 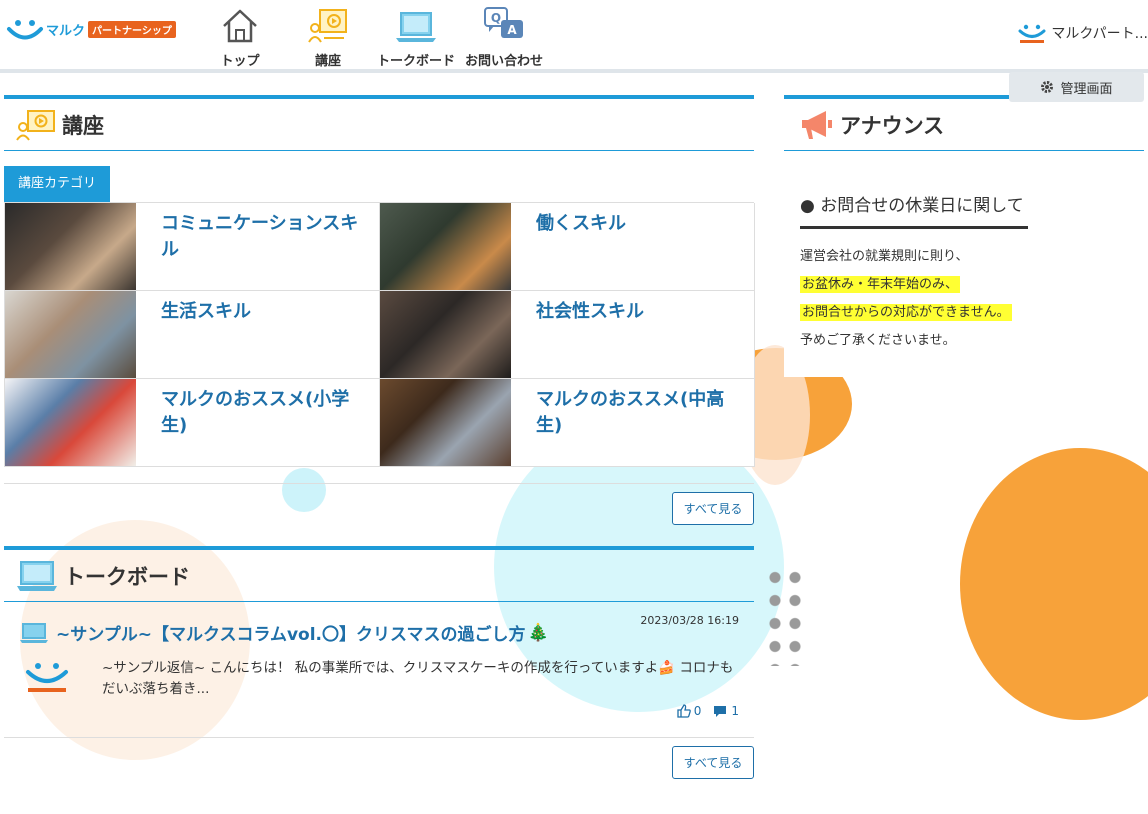 What do you see at coordinates (25, 30) in the screenshot?
I see `smile-face-logo-icon` at bounding box center [25, 30].